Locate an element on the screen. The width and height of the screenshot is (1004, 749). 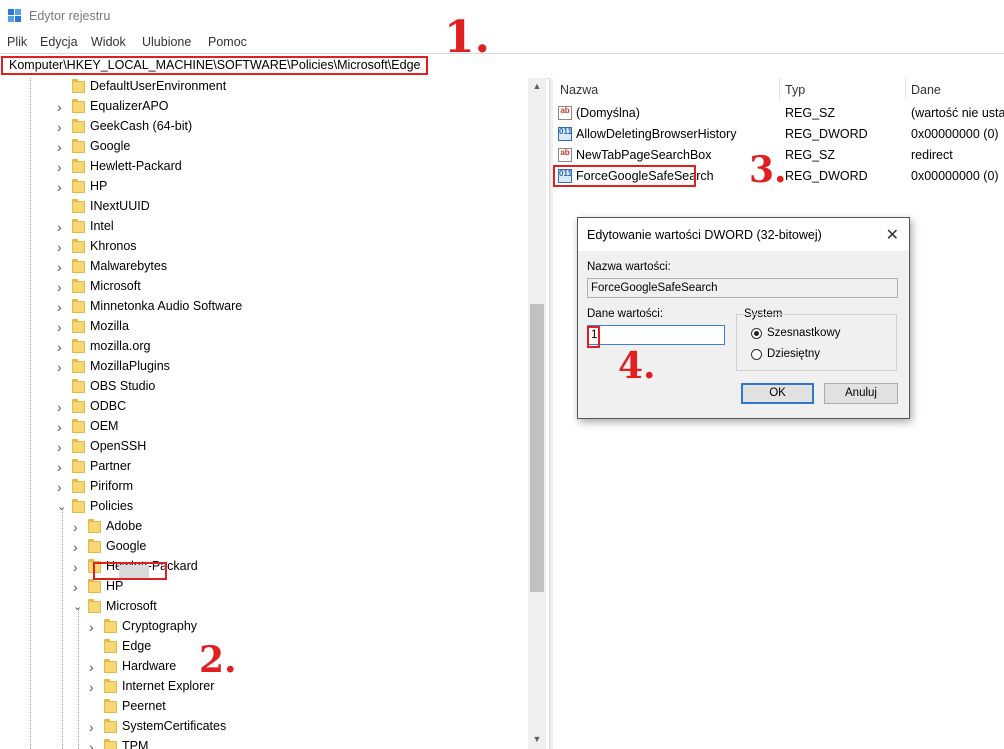
ok-button: OK is located at coordinates (777, 393).